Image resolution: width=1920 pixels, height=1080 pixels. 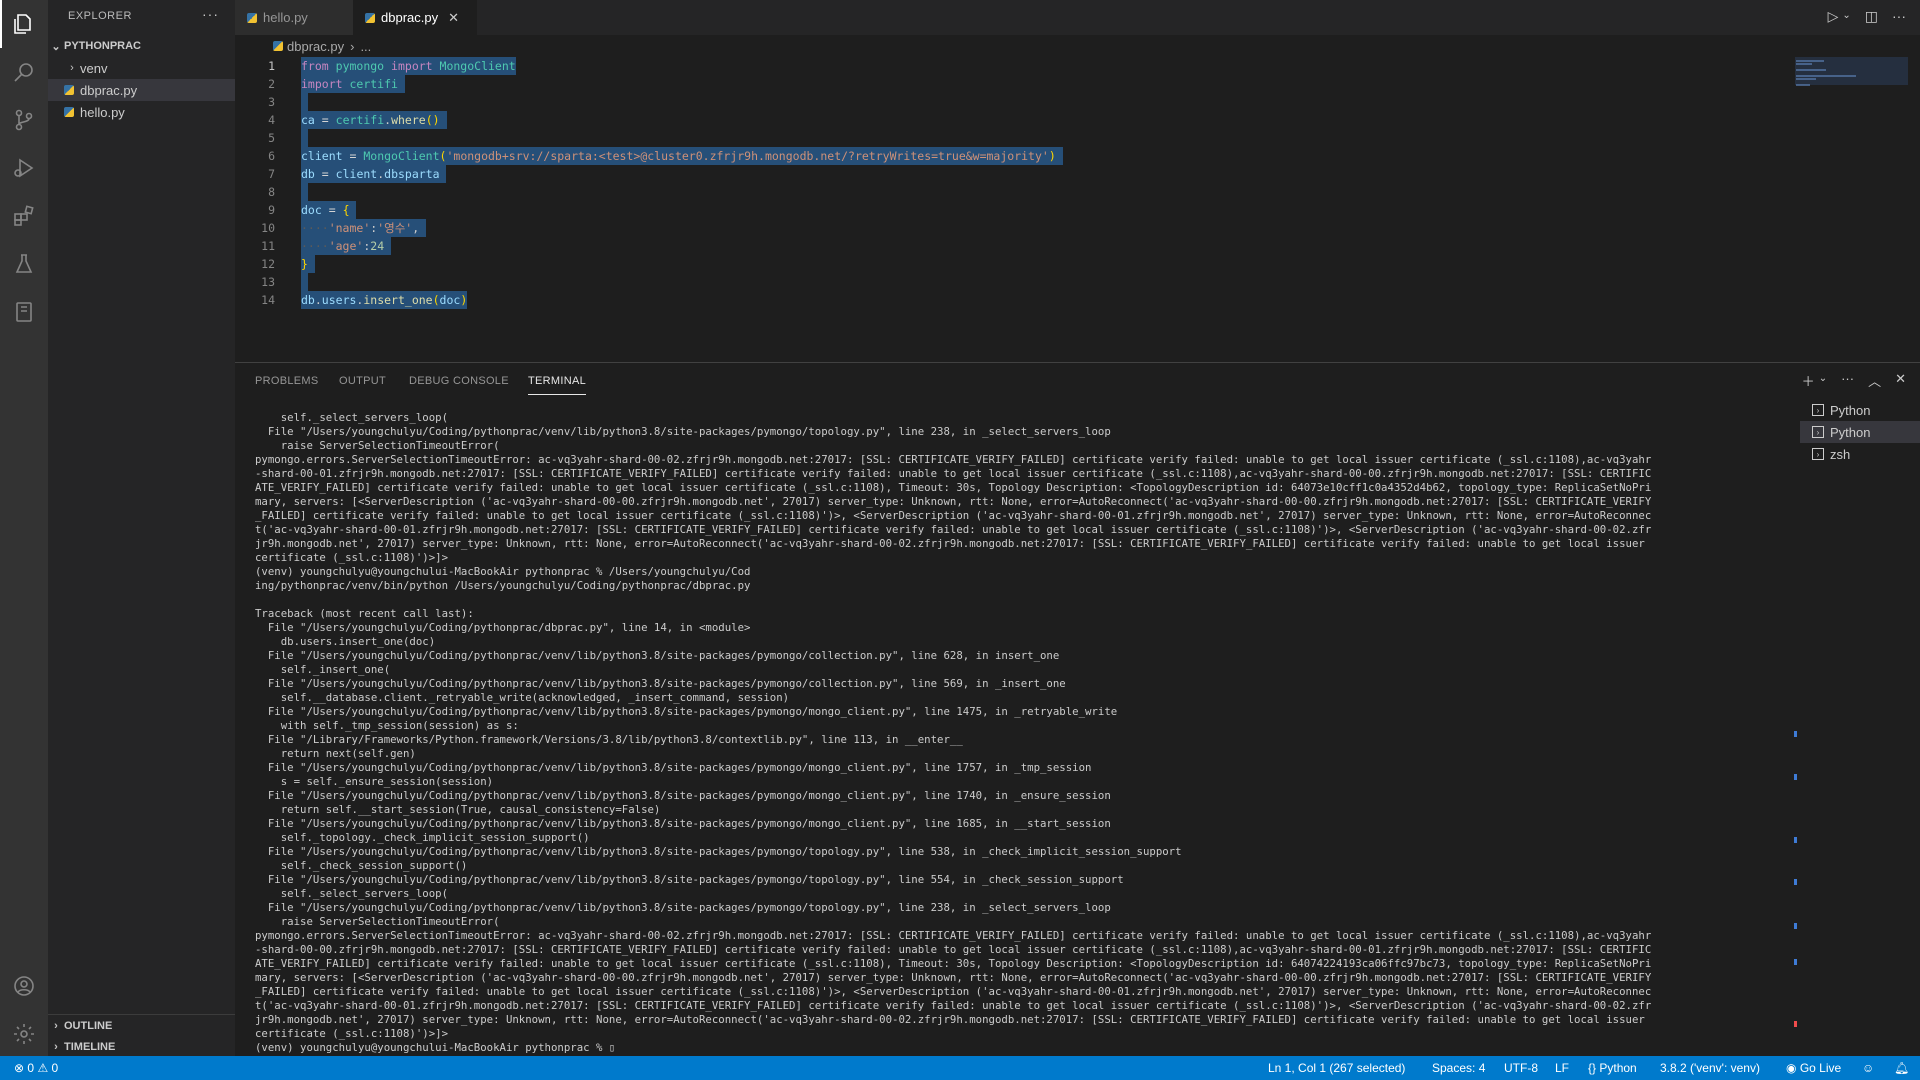 What do you see at coordinates (141, 112) in the screenshot?
I see `tree-item-hello: hello.py` at bounding box center [141, 112].